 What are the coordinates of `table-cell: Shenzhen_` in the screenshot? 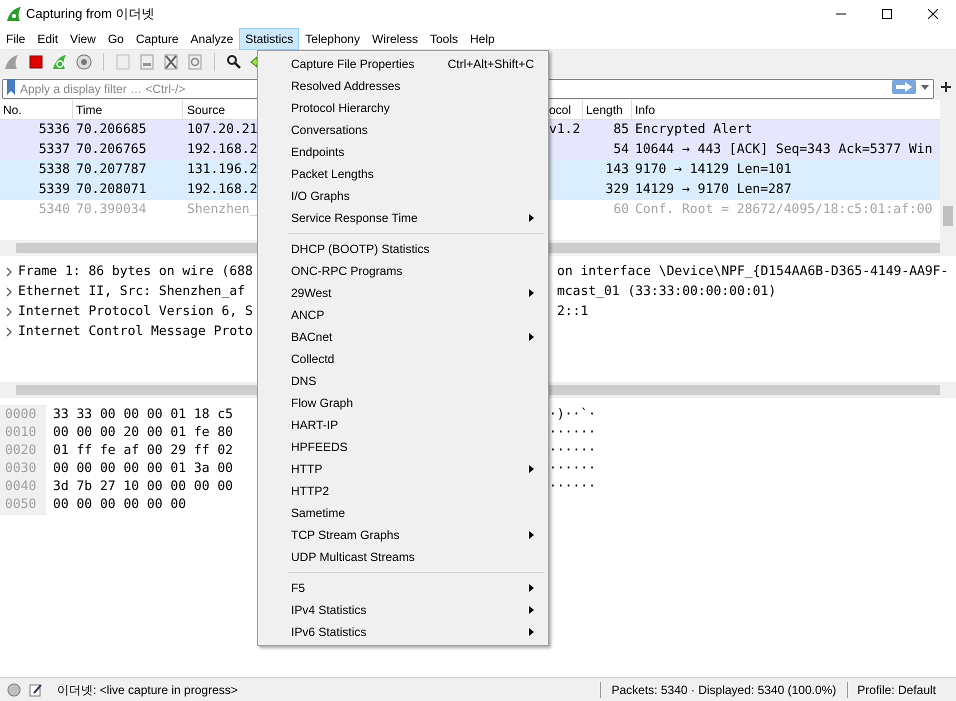 It's located at (222, 210).